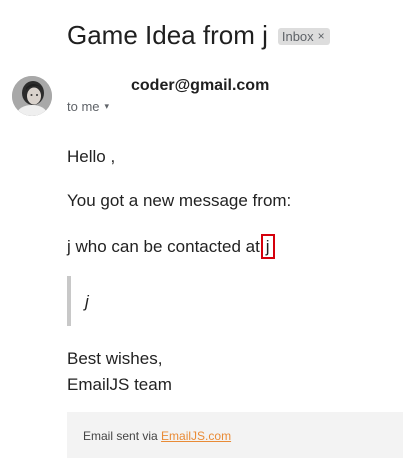  What do you see at coordinates (235, 435) in the screenshot?
I see `email-footer: Email sent via EmailJS.com` at bounding box center [235, 435].